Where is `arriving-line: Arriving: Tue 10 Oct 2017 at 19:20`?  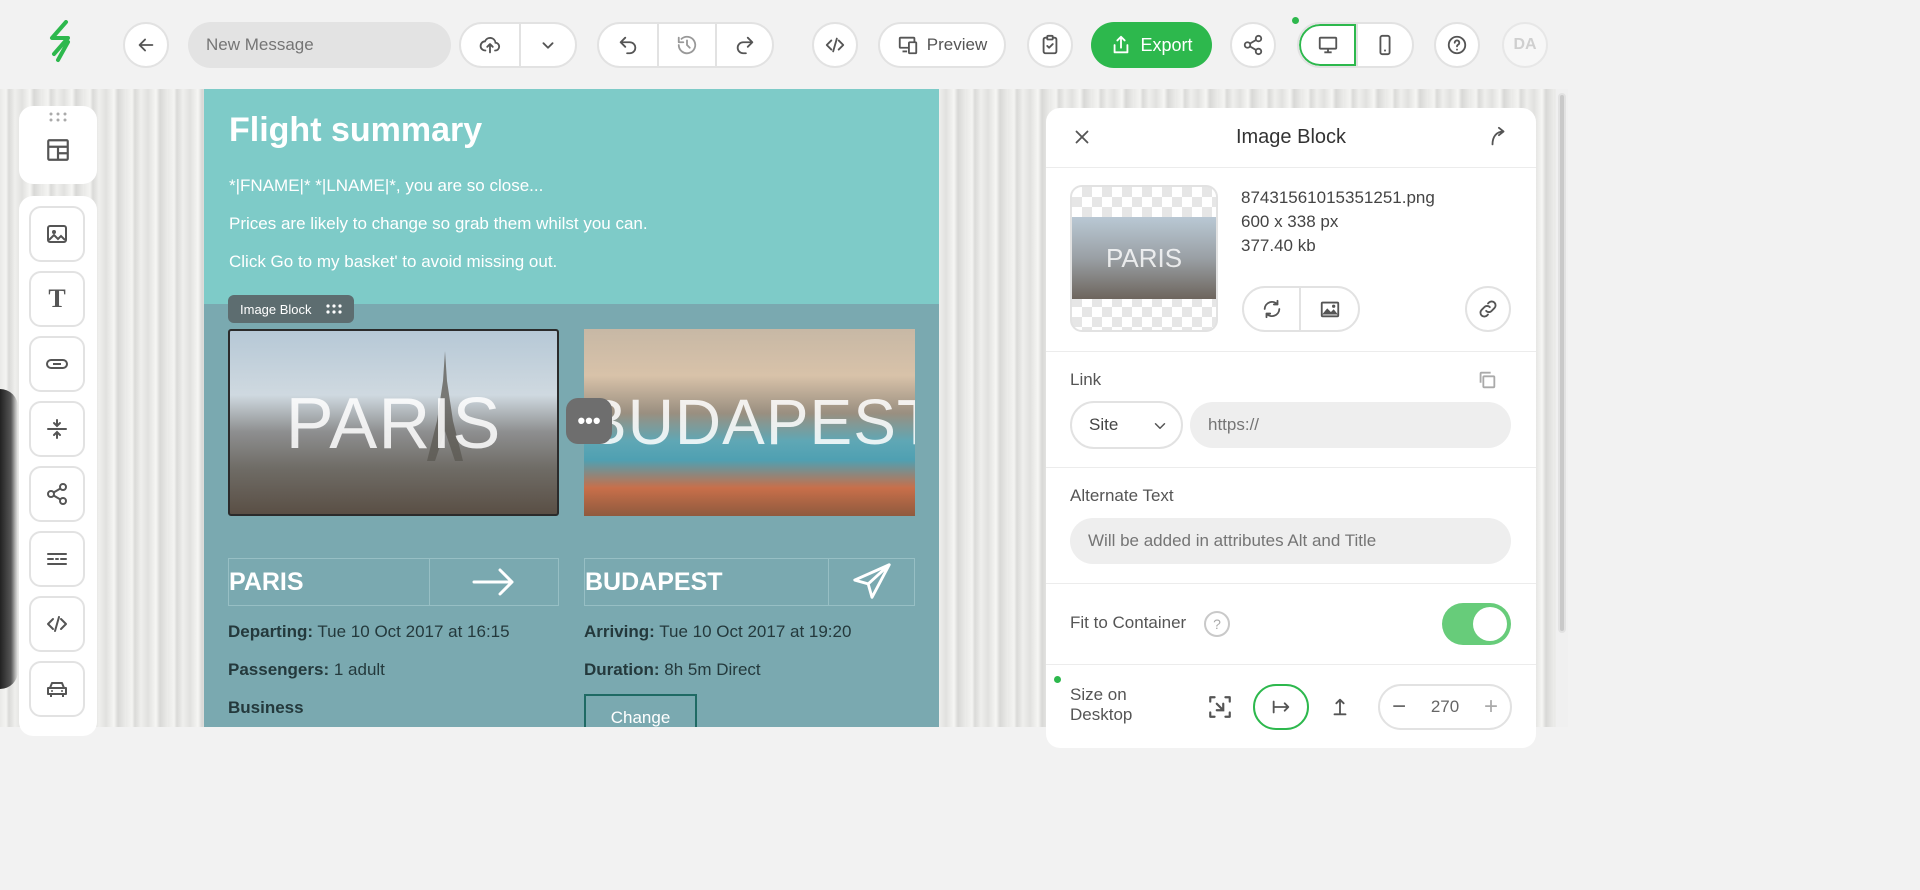 arriving-line: Arriving: Tue 10 Oct 2017 at 19:20 is located at coordinates (717, 632).